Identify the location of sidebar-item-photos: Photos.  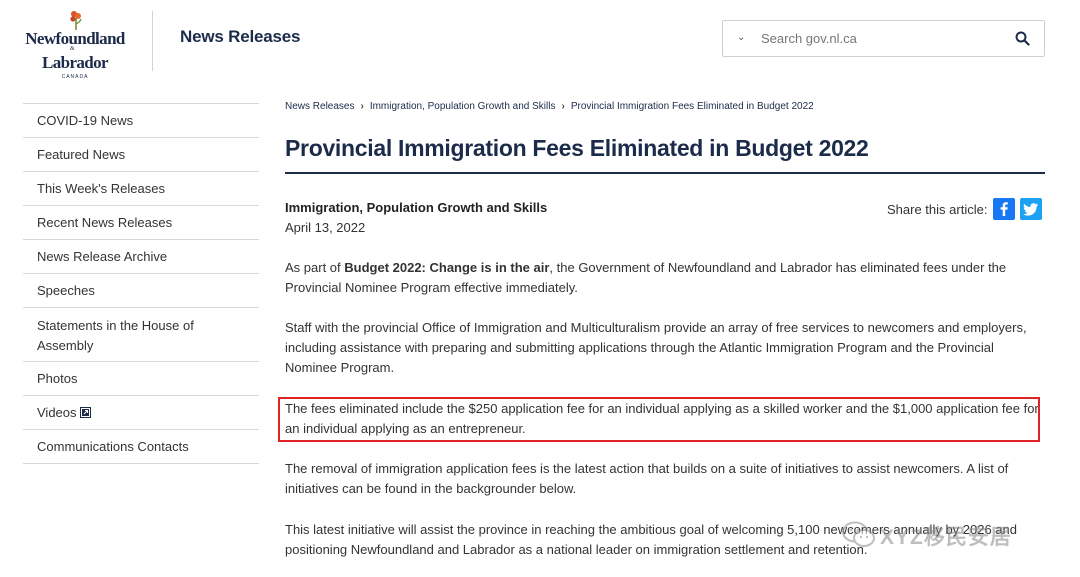
(141, 379).